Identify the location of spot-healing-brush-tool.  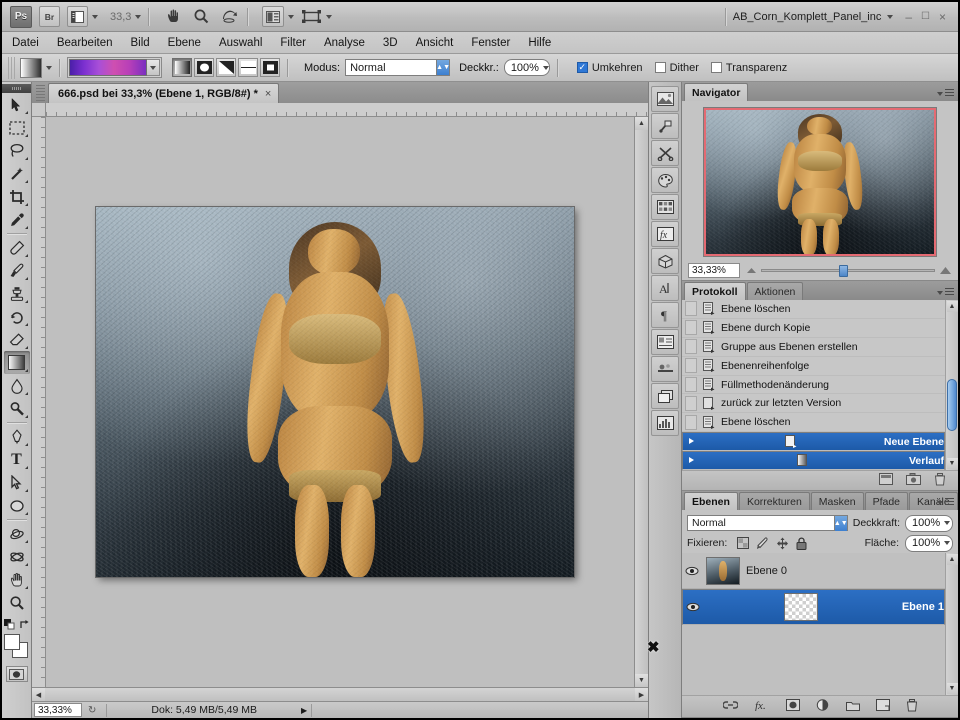
(17, 247).